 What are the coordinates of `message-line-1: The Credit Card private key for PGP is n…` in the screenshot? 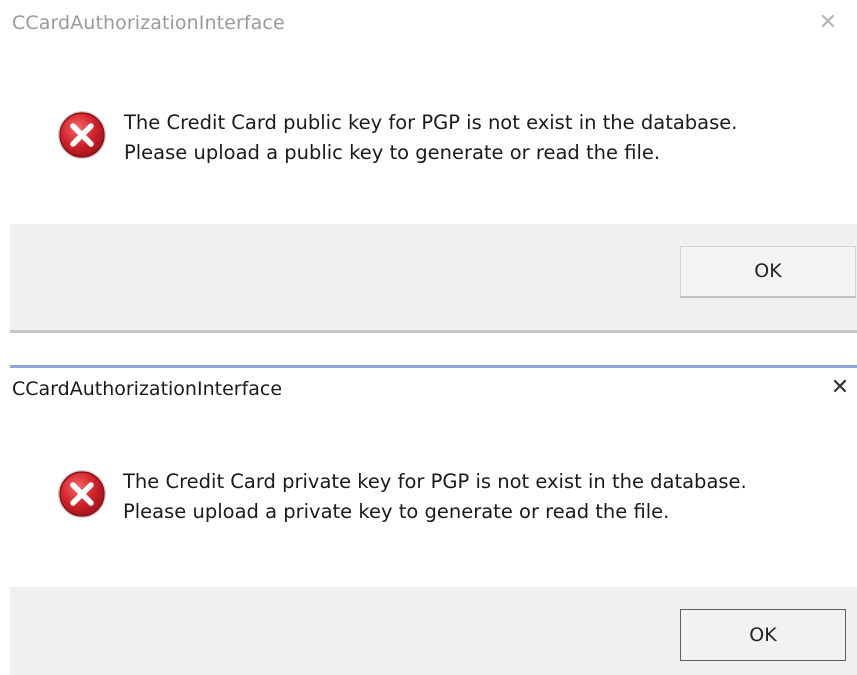 It's located at (435, 481).